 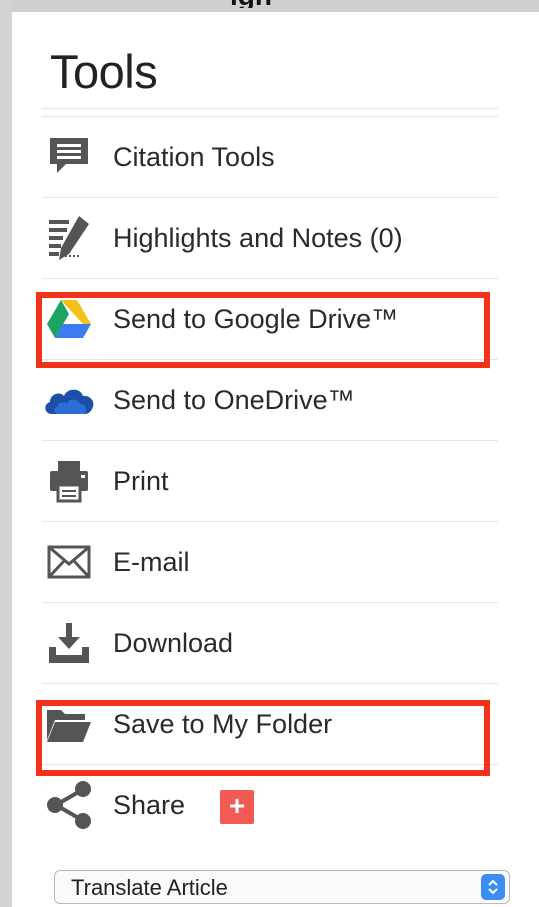 What do you see at coordinates (69, 562) in the screenshot?
I see `envelope-icon` at bounding box center [69, 562].